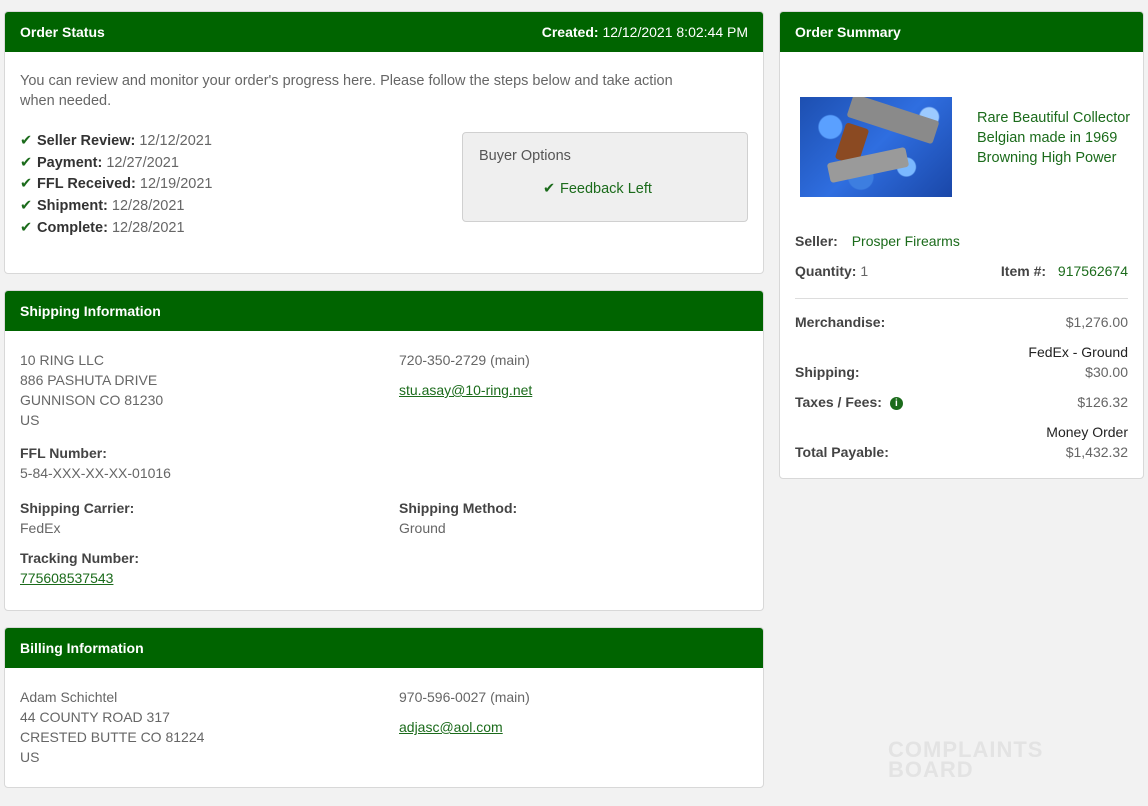 The image size is (1148, 806). What do you see at coordinates (1078, 352) in the screenshot?
I see `shipping-method-summary: FedEx - Ground` at bounding box center [1078, 352].